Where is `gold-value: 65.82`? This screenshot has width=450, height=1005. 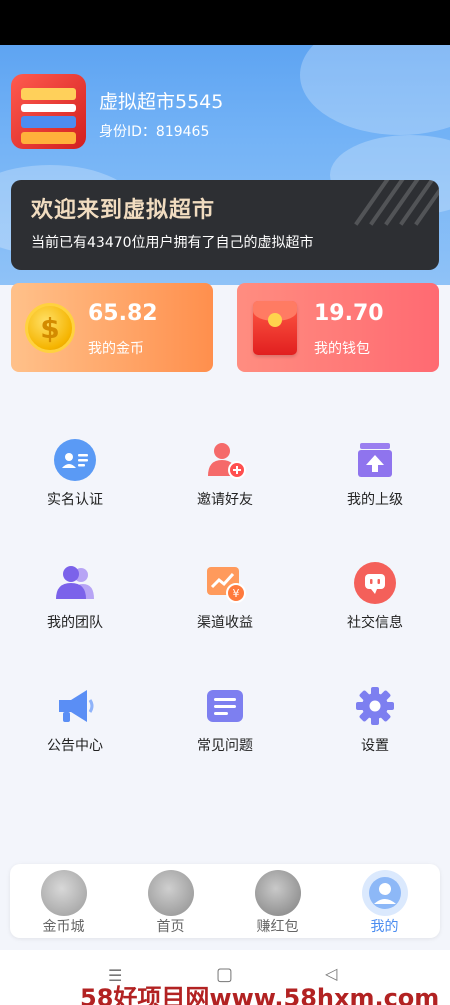 gold-value: 65.82 is located at coordinates (123, 313).